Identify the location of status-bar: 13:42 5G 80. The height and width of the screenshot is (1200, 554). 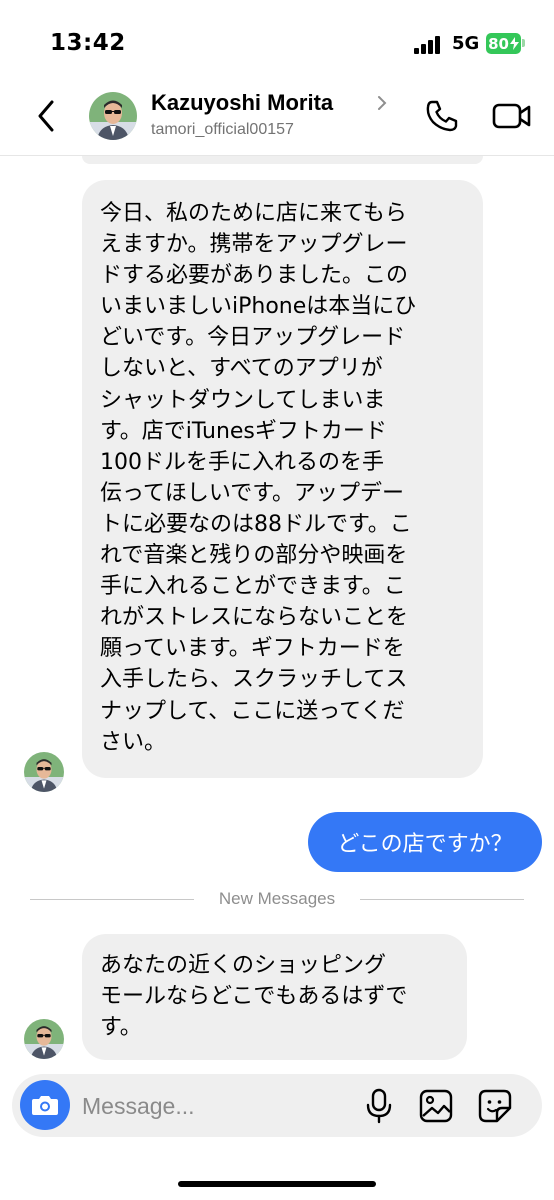
(277, 41).